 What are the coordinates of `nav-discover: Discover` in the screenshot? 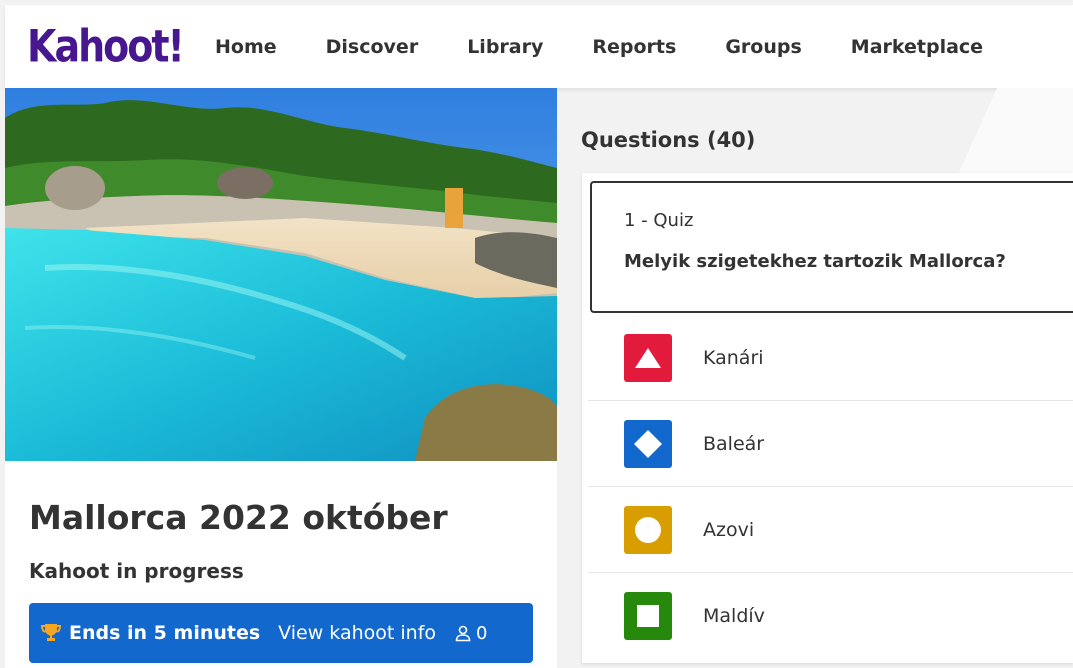 It's located at (372, 47).